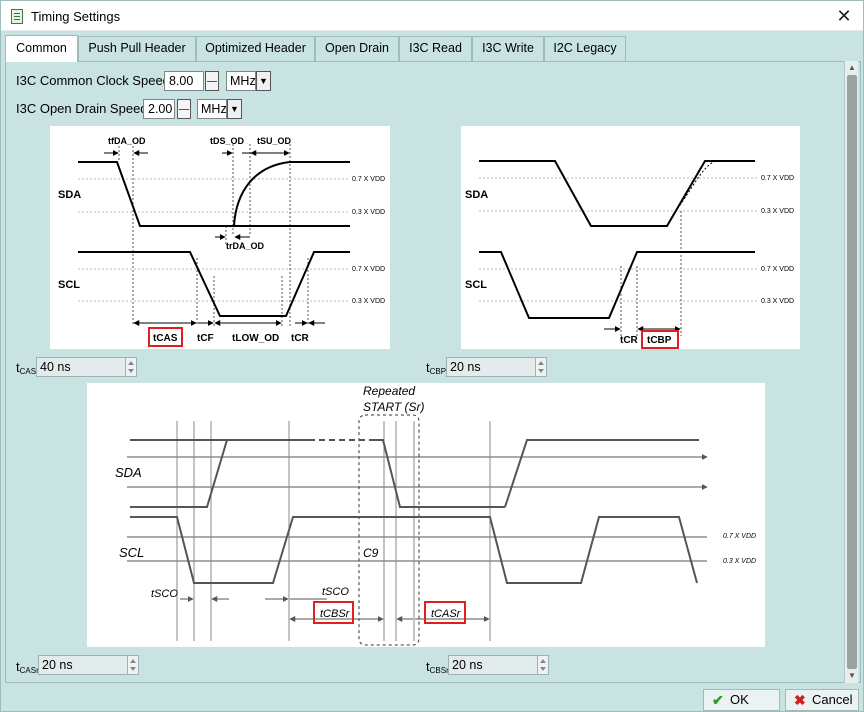 The height and width of the screenshot is (712, 864). Describe the element at coordinates (28, 371) in the screenshot. I see `tcas-sub: CAS` at that location.